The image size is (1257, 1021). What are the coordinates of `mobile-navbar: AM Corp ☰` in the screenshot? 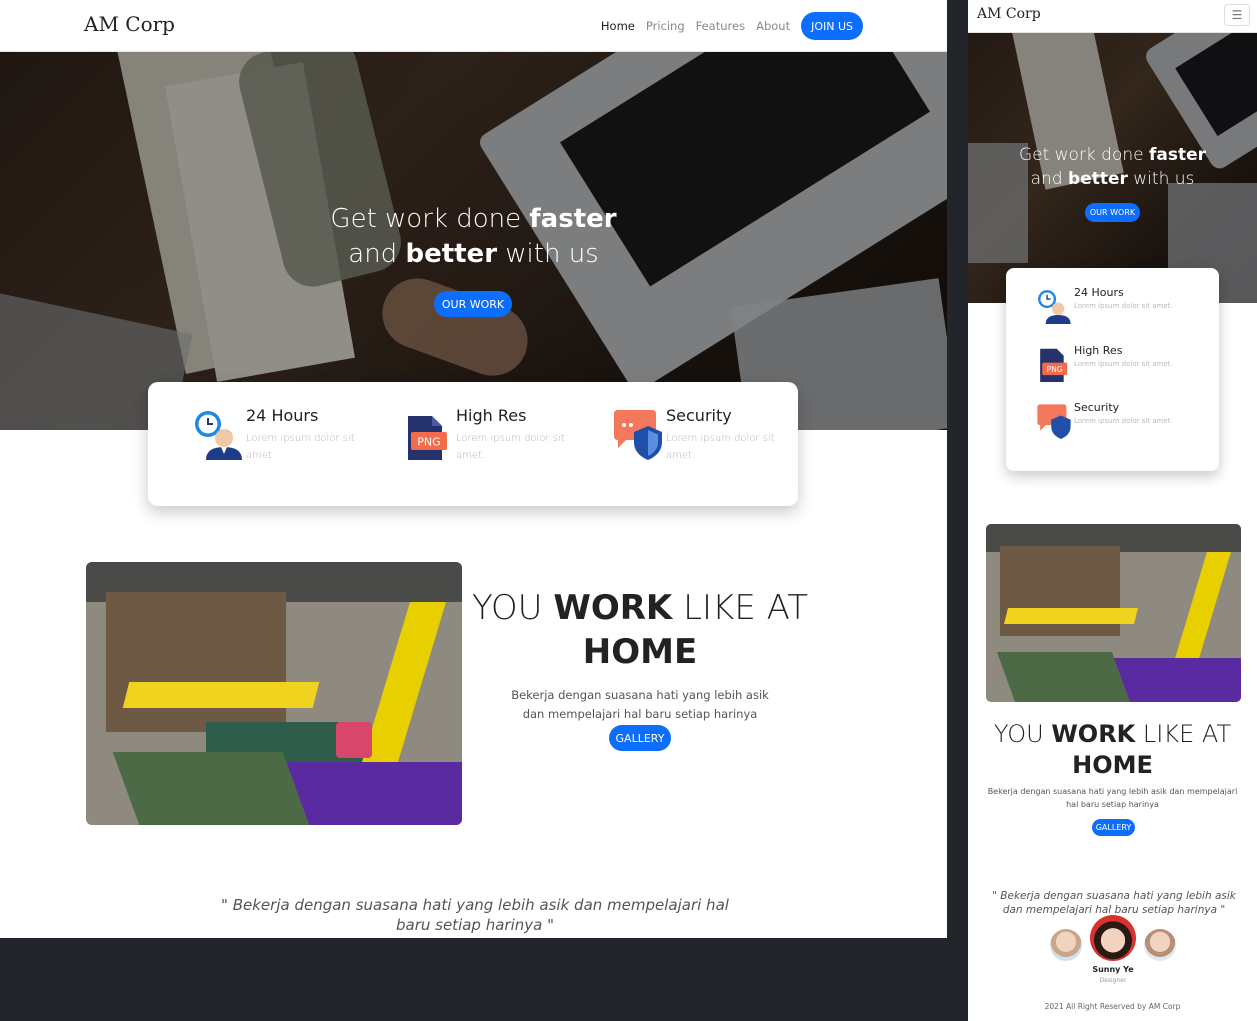 It's located at (1112, 16).